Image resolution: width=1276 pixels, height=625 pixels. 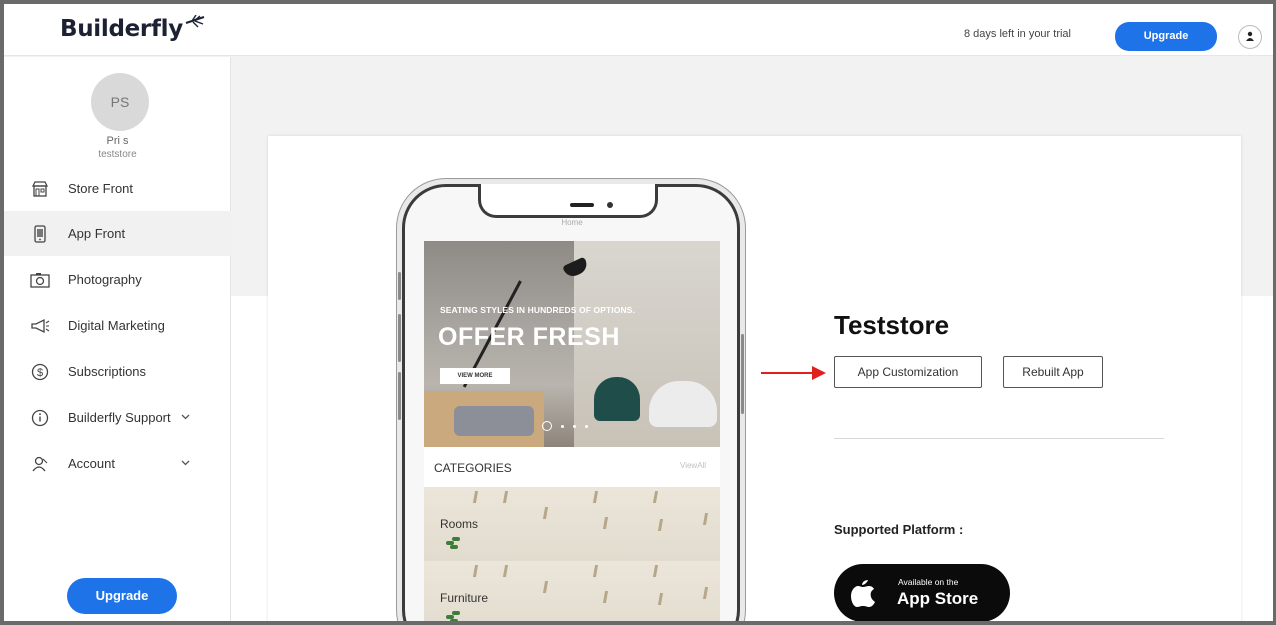 What do you see at coordinates (40, 189) in the screenshot?
I see `storefront-icon` at bounding box center [40, 189].